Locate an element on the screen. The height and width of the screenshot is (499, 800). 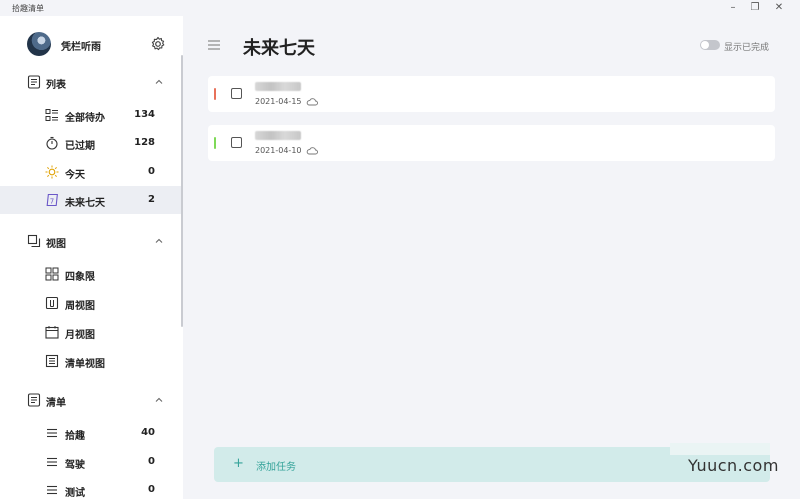
window-title: 拾趣清单 is located at coordinates (28, 8).